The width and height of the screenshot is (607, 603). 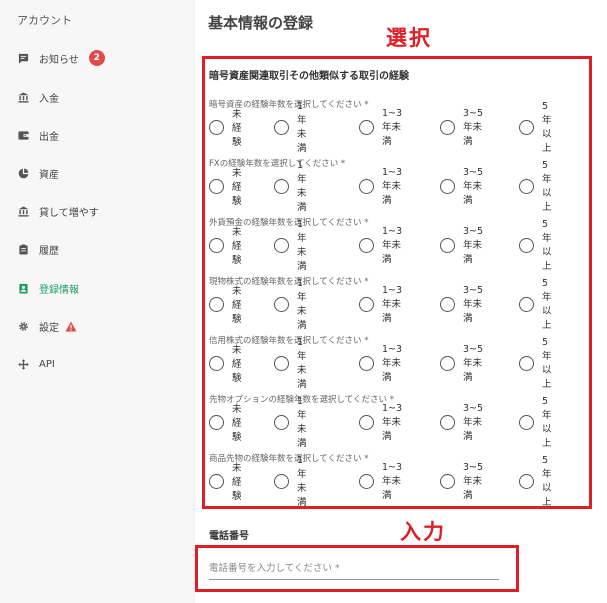 What do you see at coordinates (38, 173) in the screenshot?
I see `sidebar-item-assets: 資産` at bounding box center [38, 173].